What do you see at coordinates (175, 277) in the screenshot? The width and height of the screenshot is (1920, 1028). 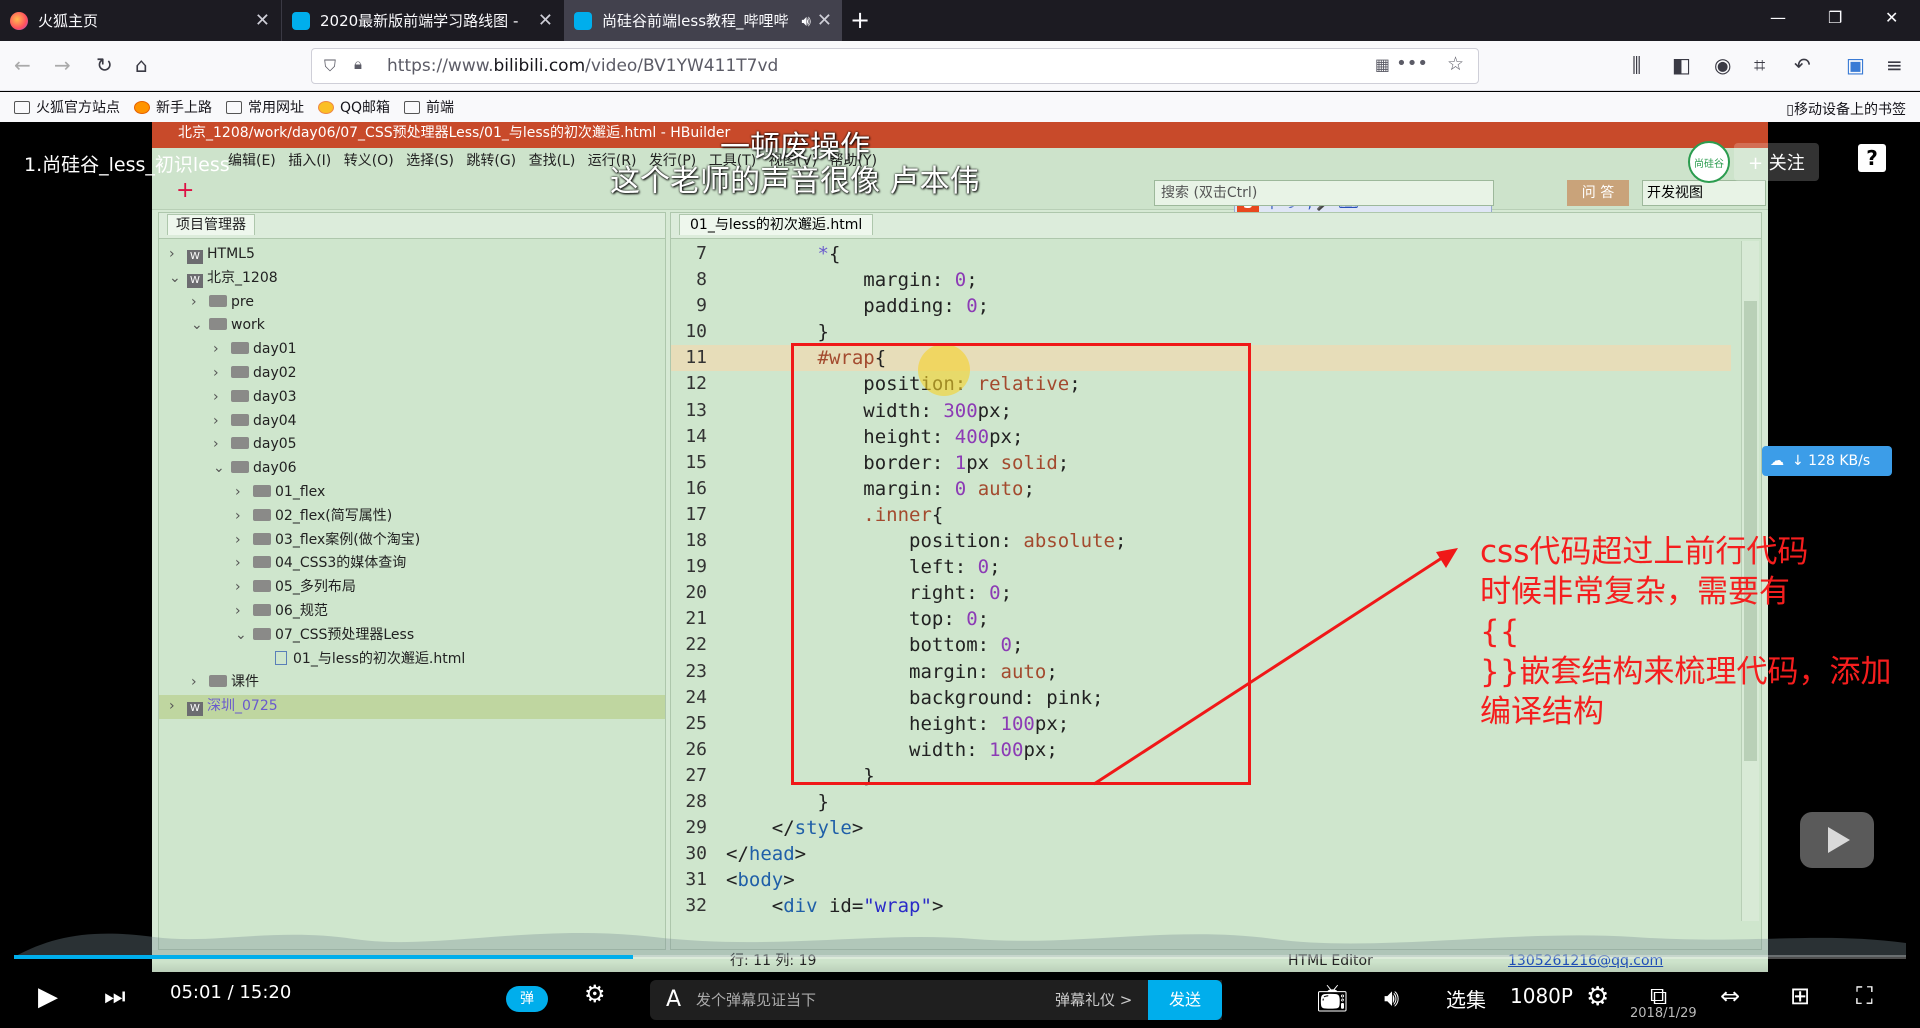 I see `chevron-down-icon: ⌄` at bounding box center [175, 277].